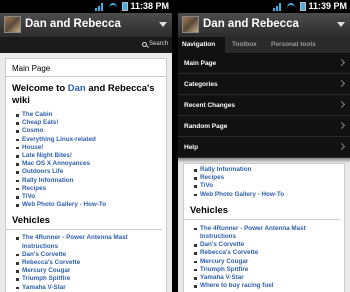  I want to click on list-item: Cosmo, so click(88, 131).